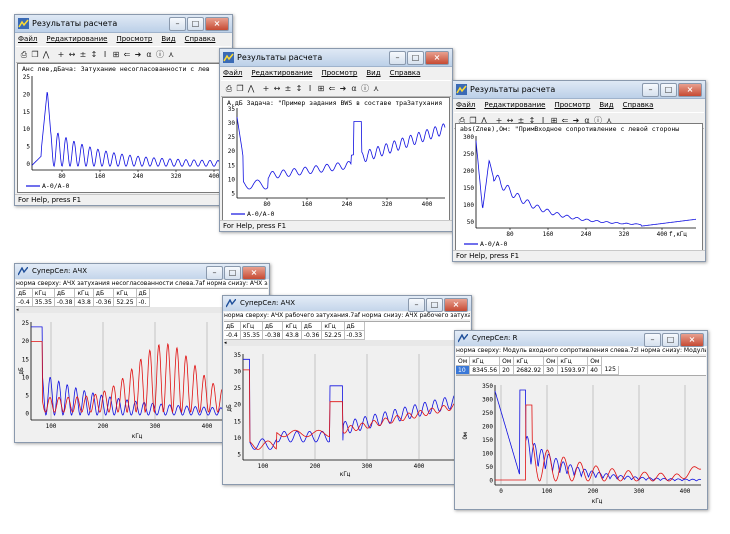 Image resolution: width=730 pixels, height=534 pixels. I want to click on y-tick-label: 300, so click(468, 137).